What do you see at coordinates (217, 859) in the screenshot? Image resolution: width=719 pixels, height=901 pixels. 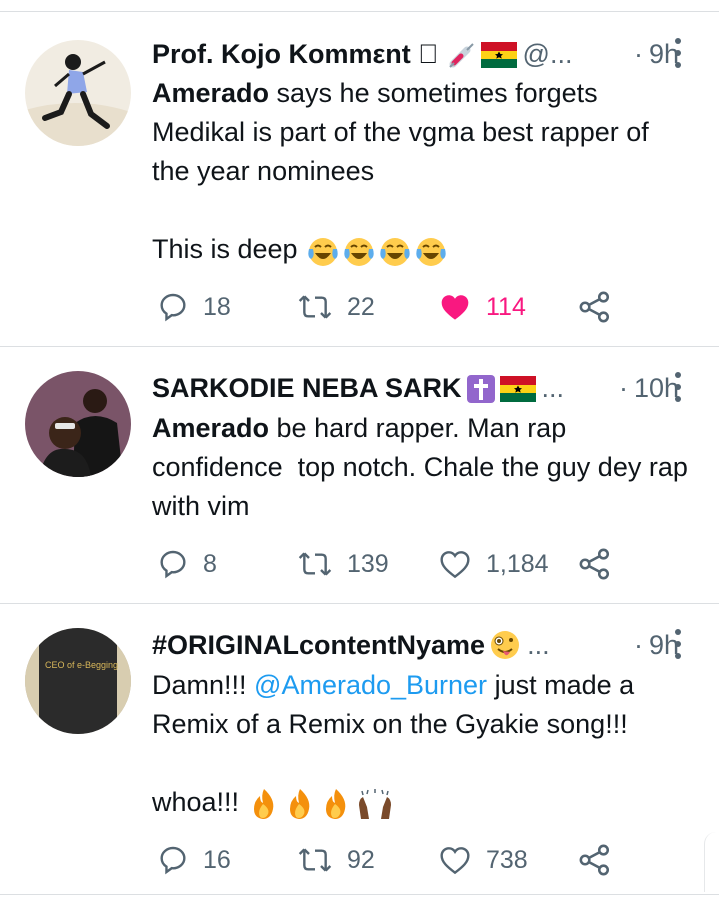 I see `reply-count: 16` at bounding box center [217, 859].